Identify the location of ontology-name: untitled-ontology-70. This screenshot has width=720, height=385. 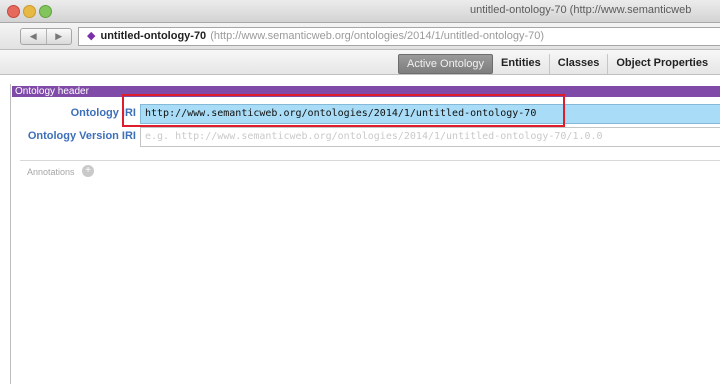
(153, 36).